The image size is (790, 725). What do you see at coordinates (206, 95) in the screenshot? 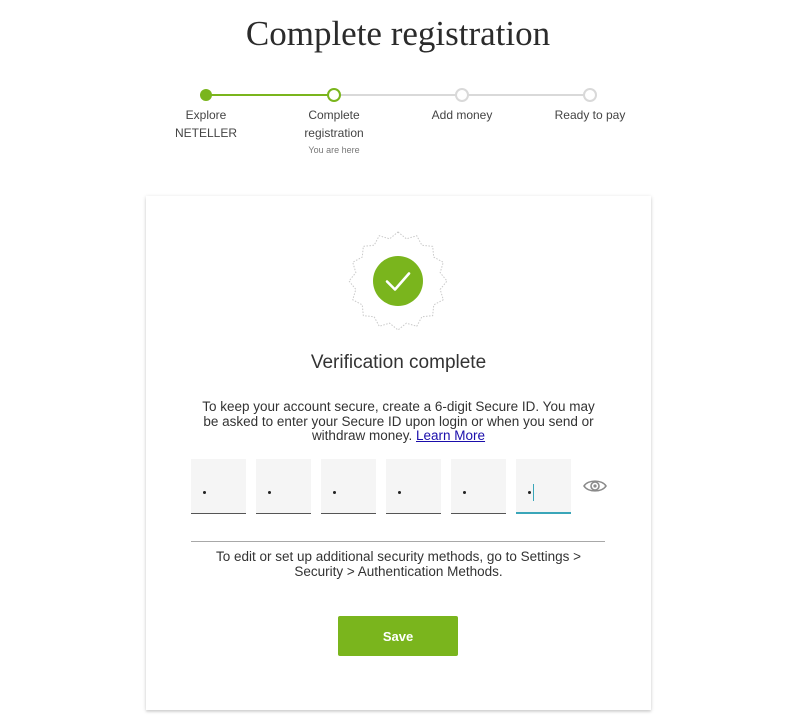
I see `step-explore-dot` at bounding box center [206, 95].